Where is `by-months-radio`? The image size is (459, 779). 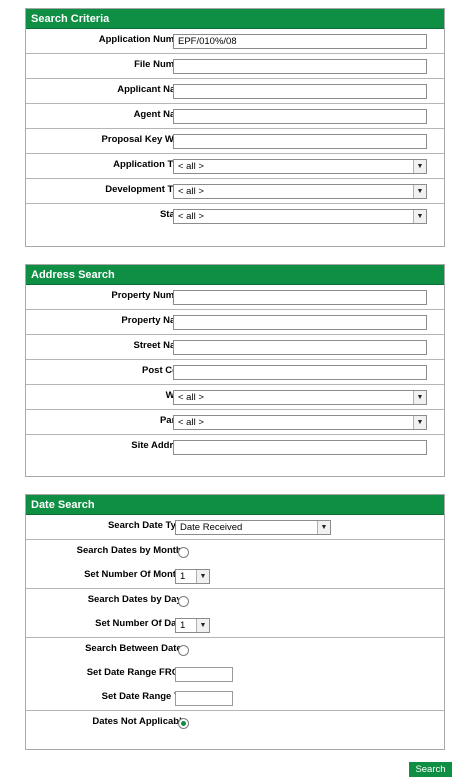
by-months-radio is located at coordinates (183, 552).